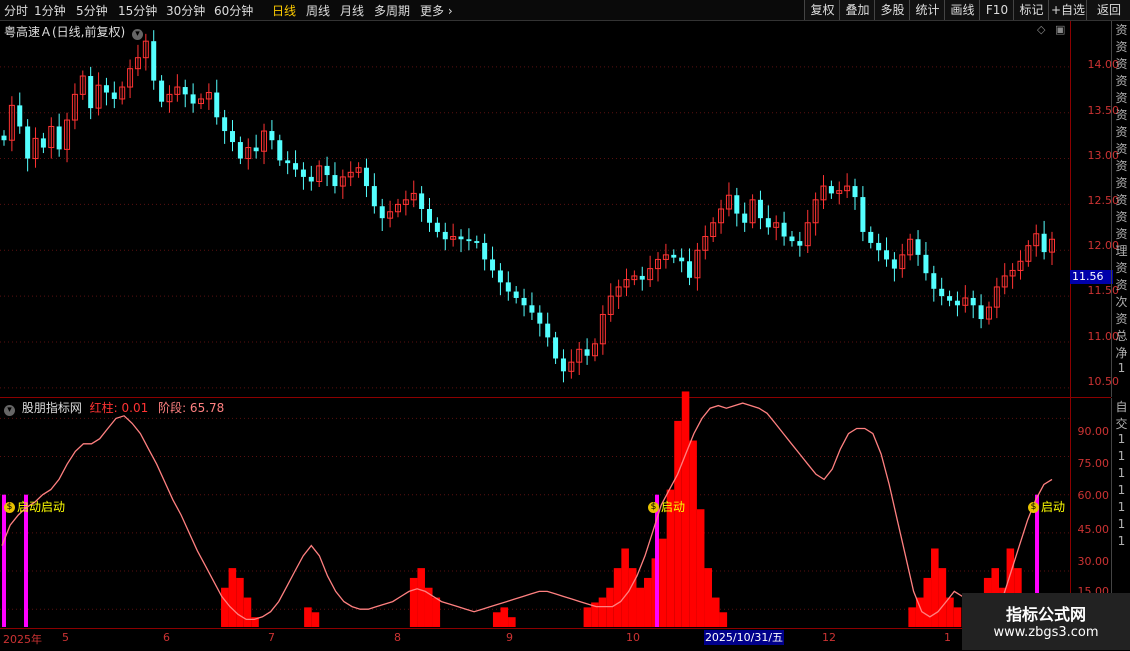  I want to click on side-item: 理, so click(1121, 250).